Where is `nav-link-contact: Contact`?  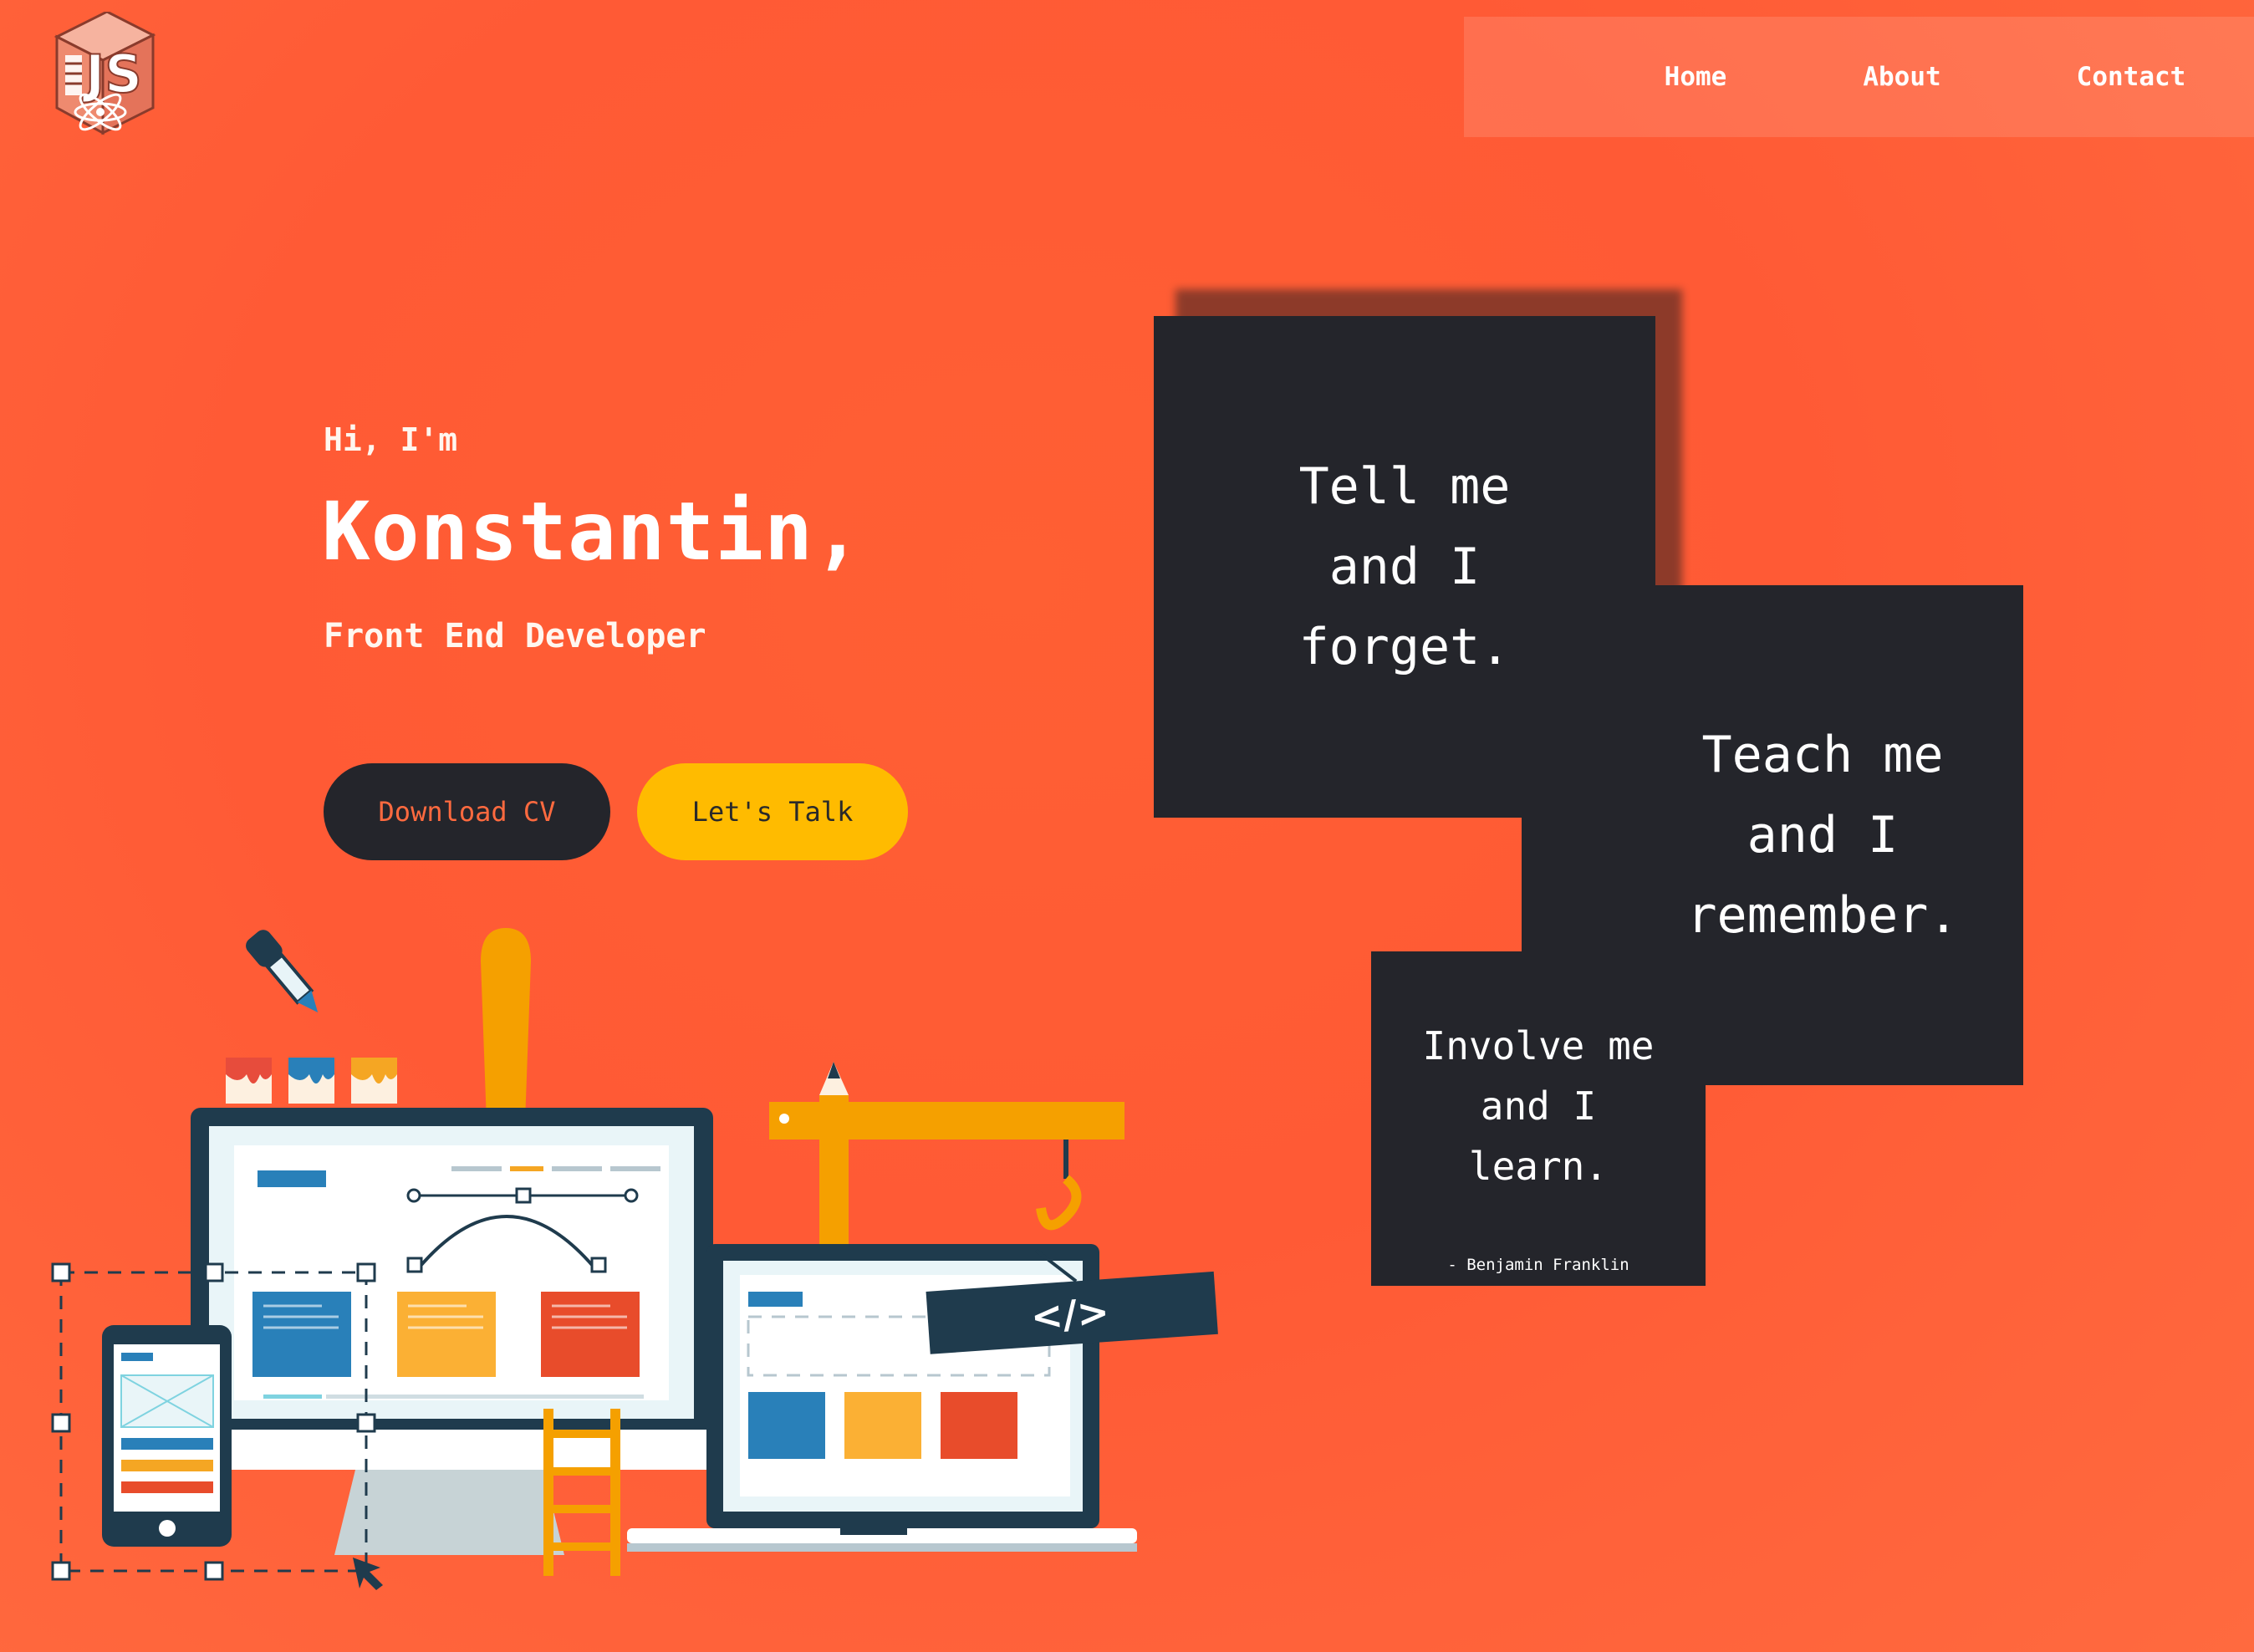
nav-link-contact: Contact is located at coordinates (2131, 77).